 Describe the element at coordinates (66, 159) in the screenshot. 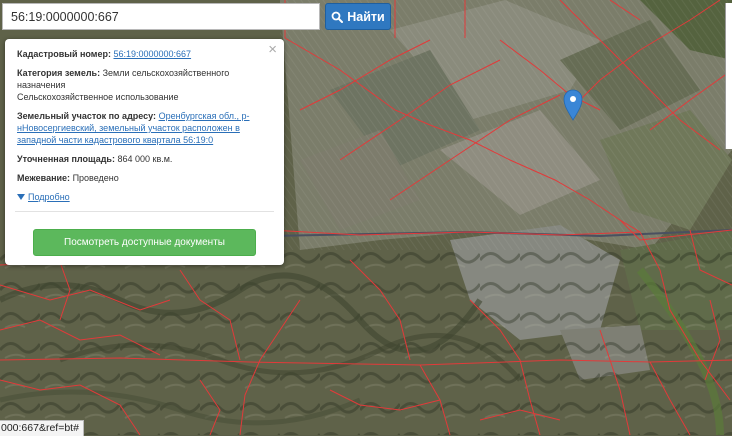

I see `area-label: Уточненная площадь:` at that location.